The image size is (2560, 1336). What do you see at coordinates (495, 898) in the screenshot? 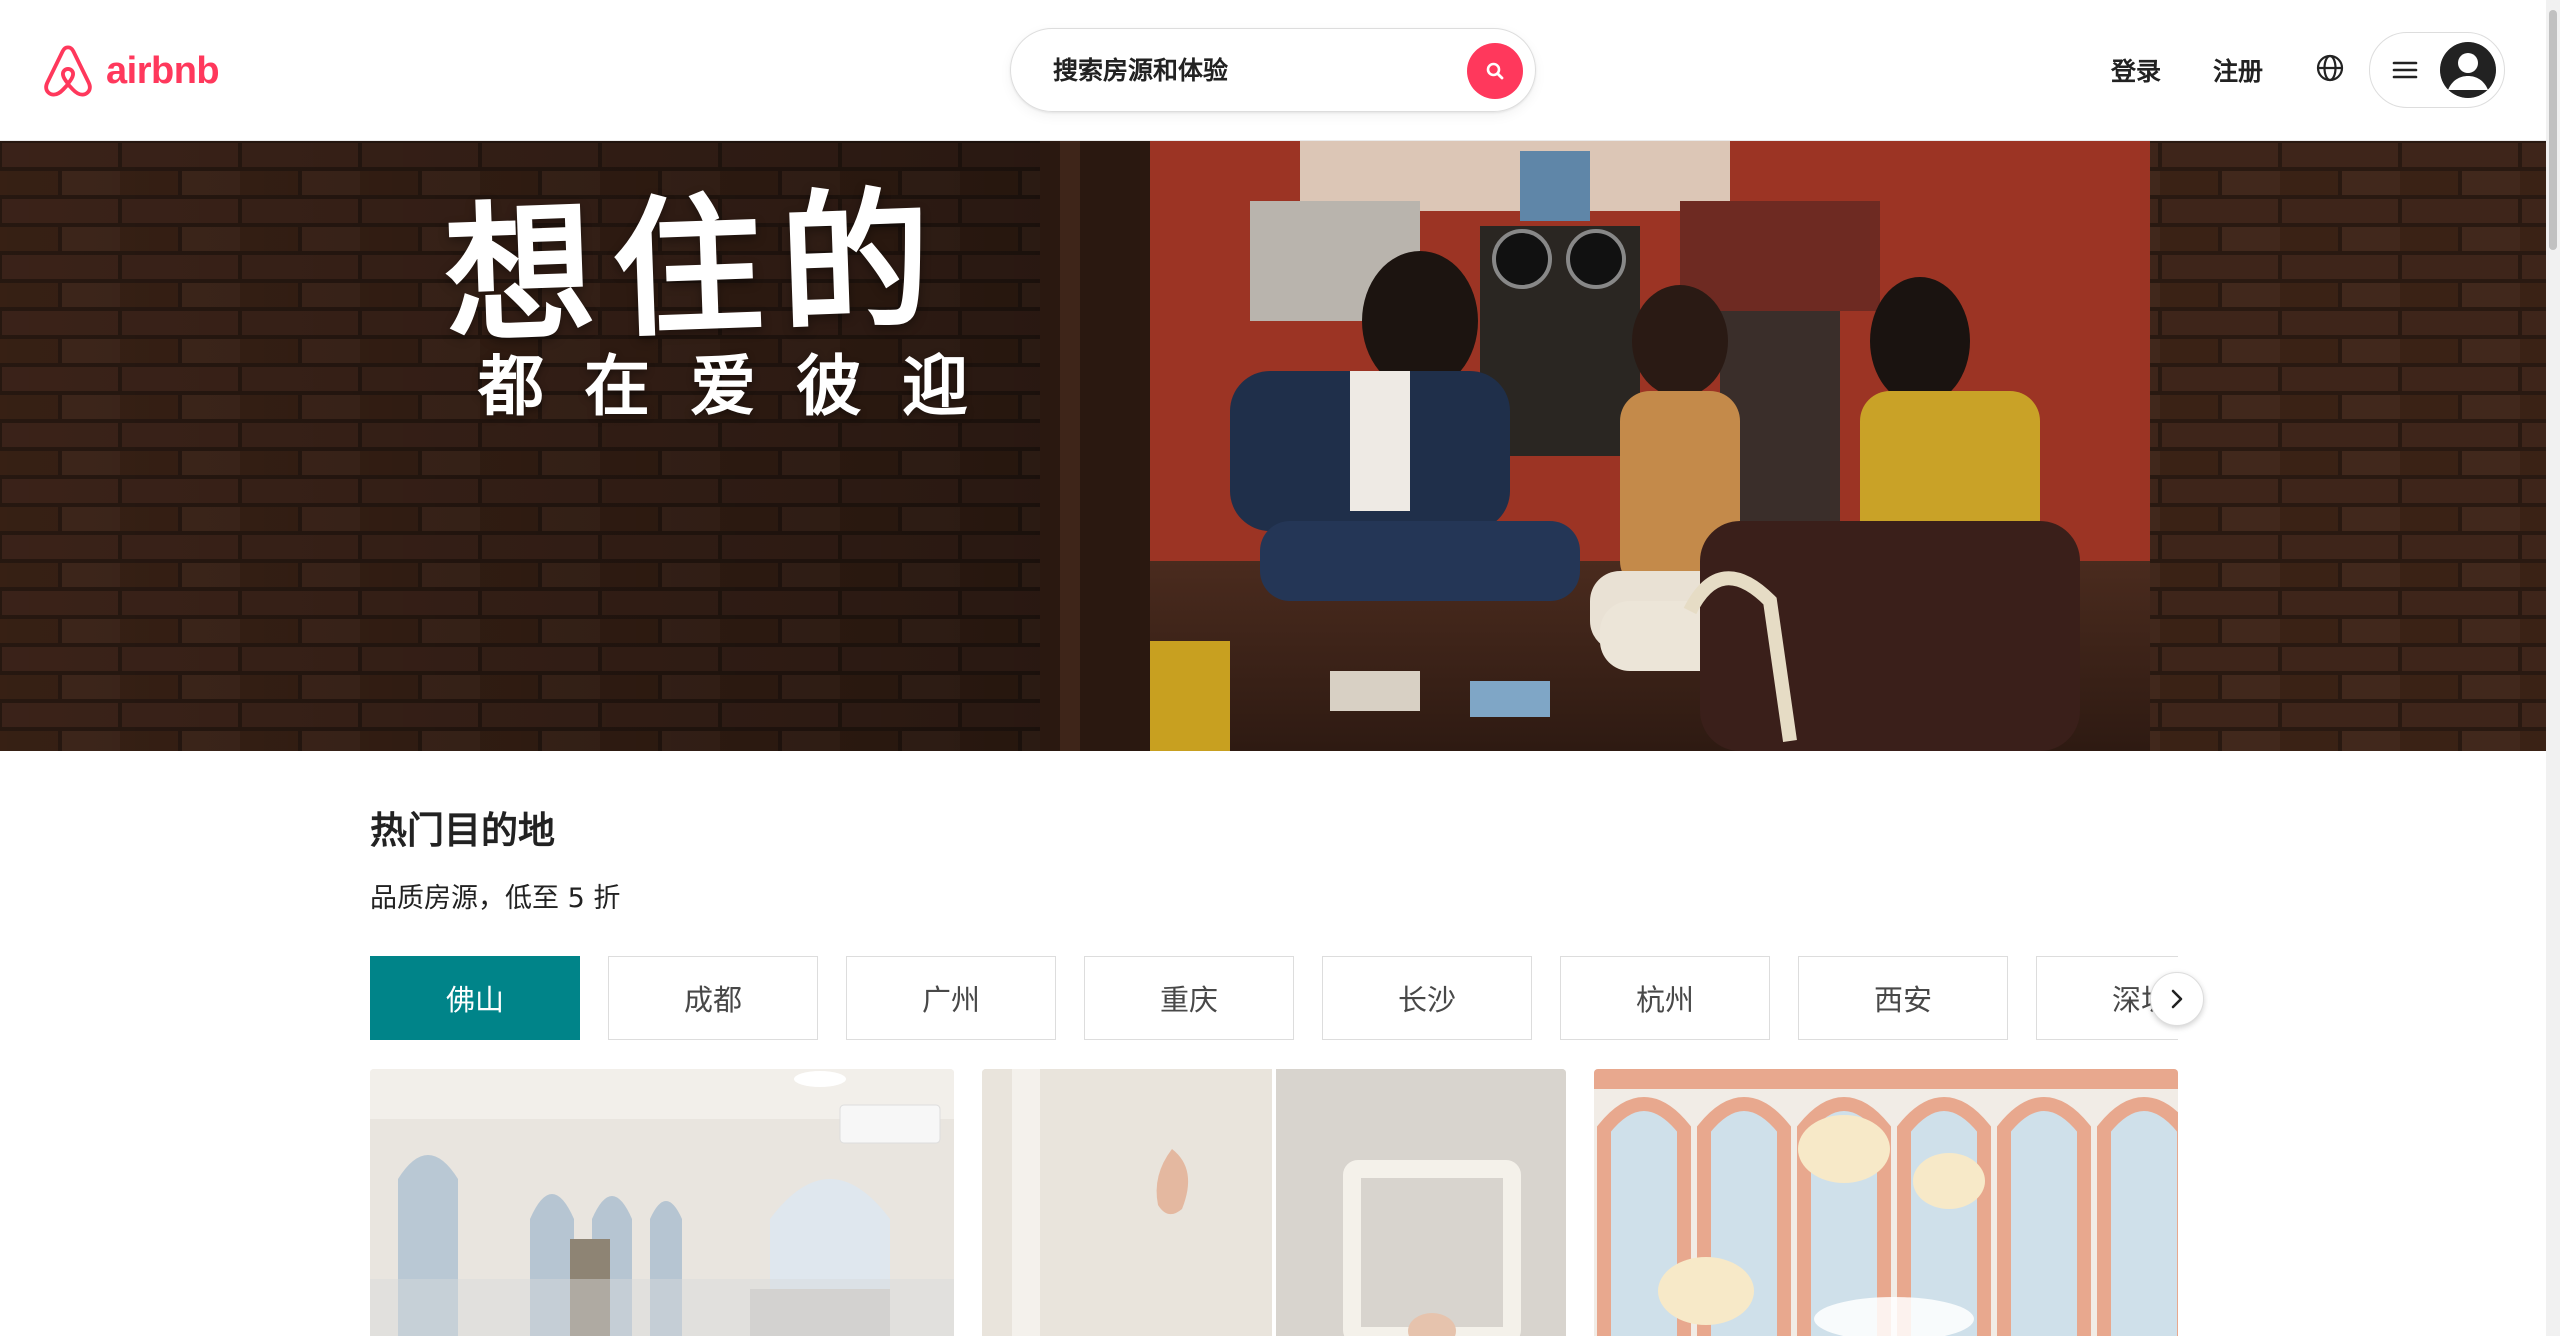
I see `section-subtitle: 品质房源，低至 5 折` at bounding box center [495, 898].